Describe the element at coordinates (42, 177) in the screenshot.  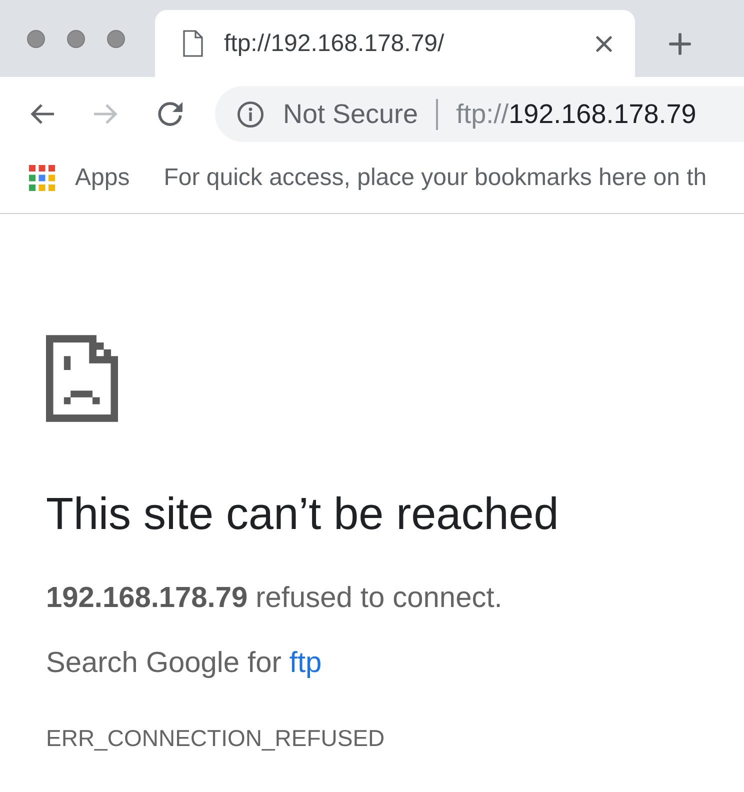
I see `apps-grid-icon` at that location.